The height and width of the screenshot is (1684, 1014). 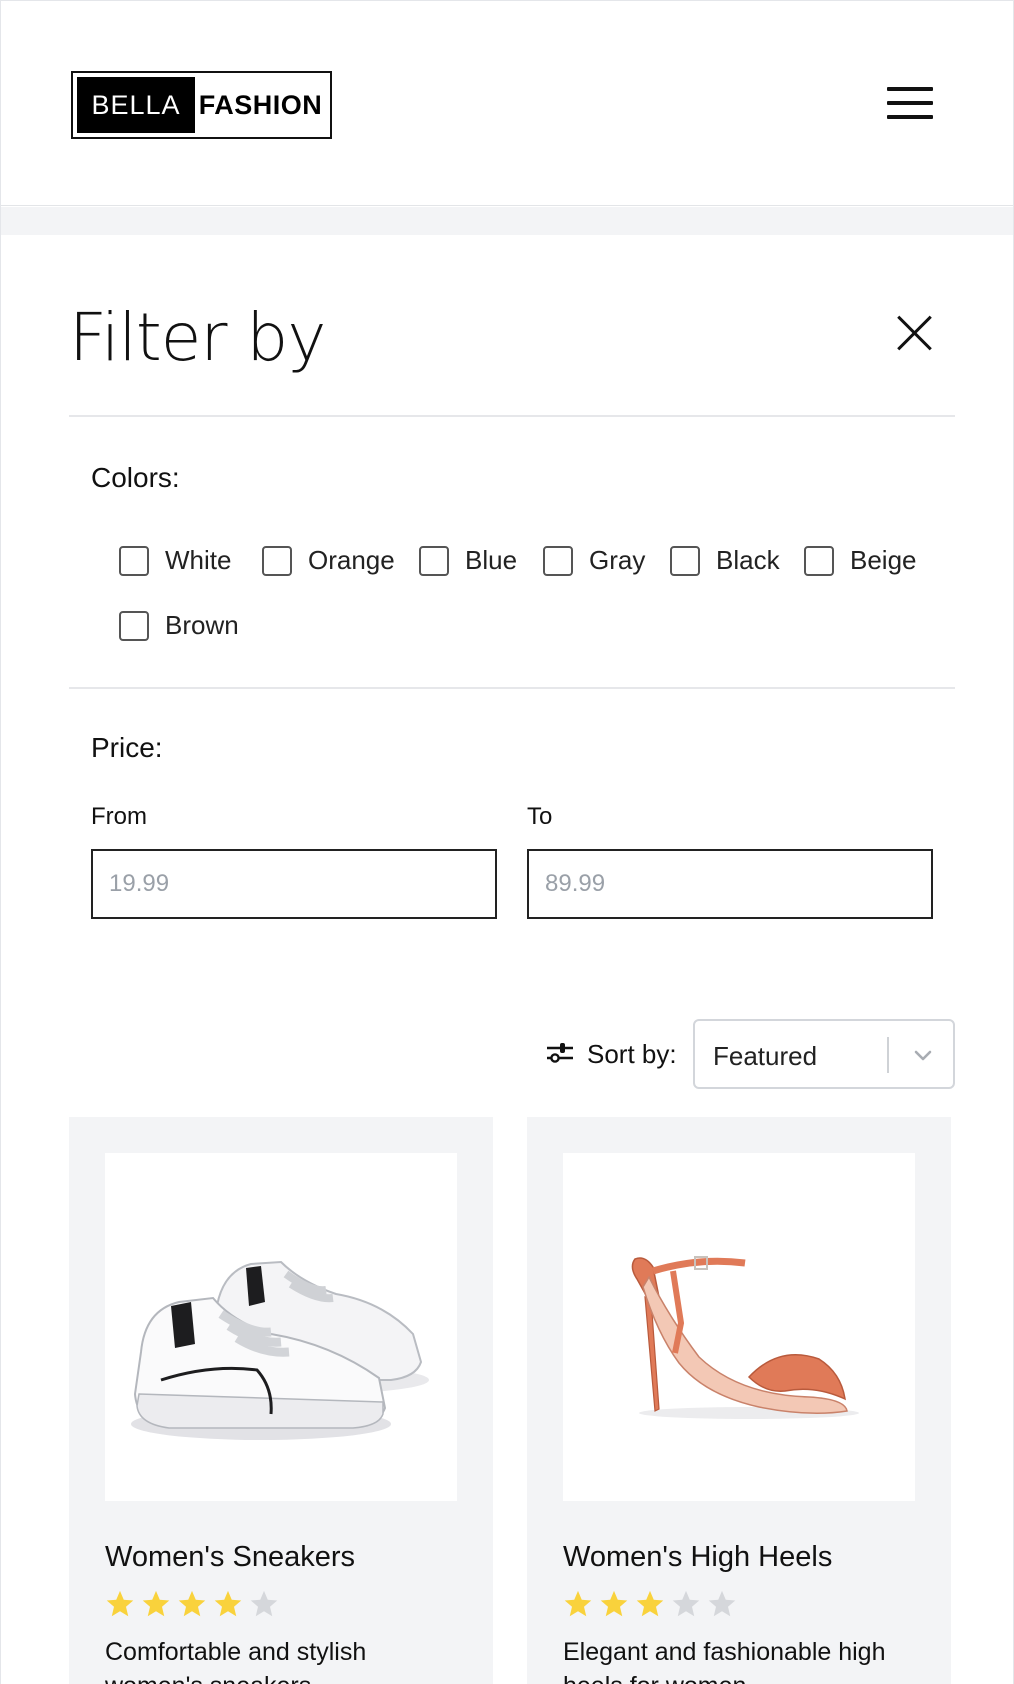 I want to click on sort-select: Featured, so click(x=824, y=1054).